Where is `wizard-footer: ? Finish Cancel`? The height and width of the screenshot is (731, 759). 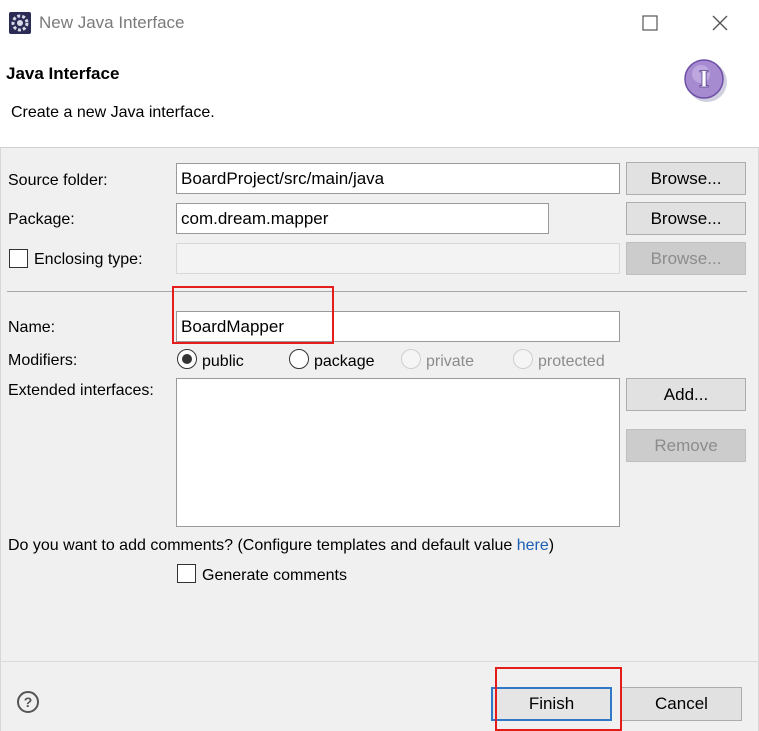 wizard-footer: ? Finish Cancel is located at coordinates (379, 696).